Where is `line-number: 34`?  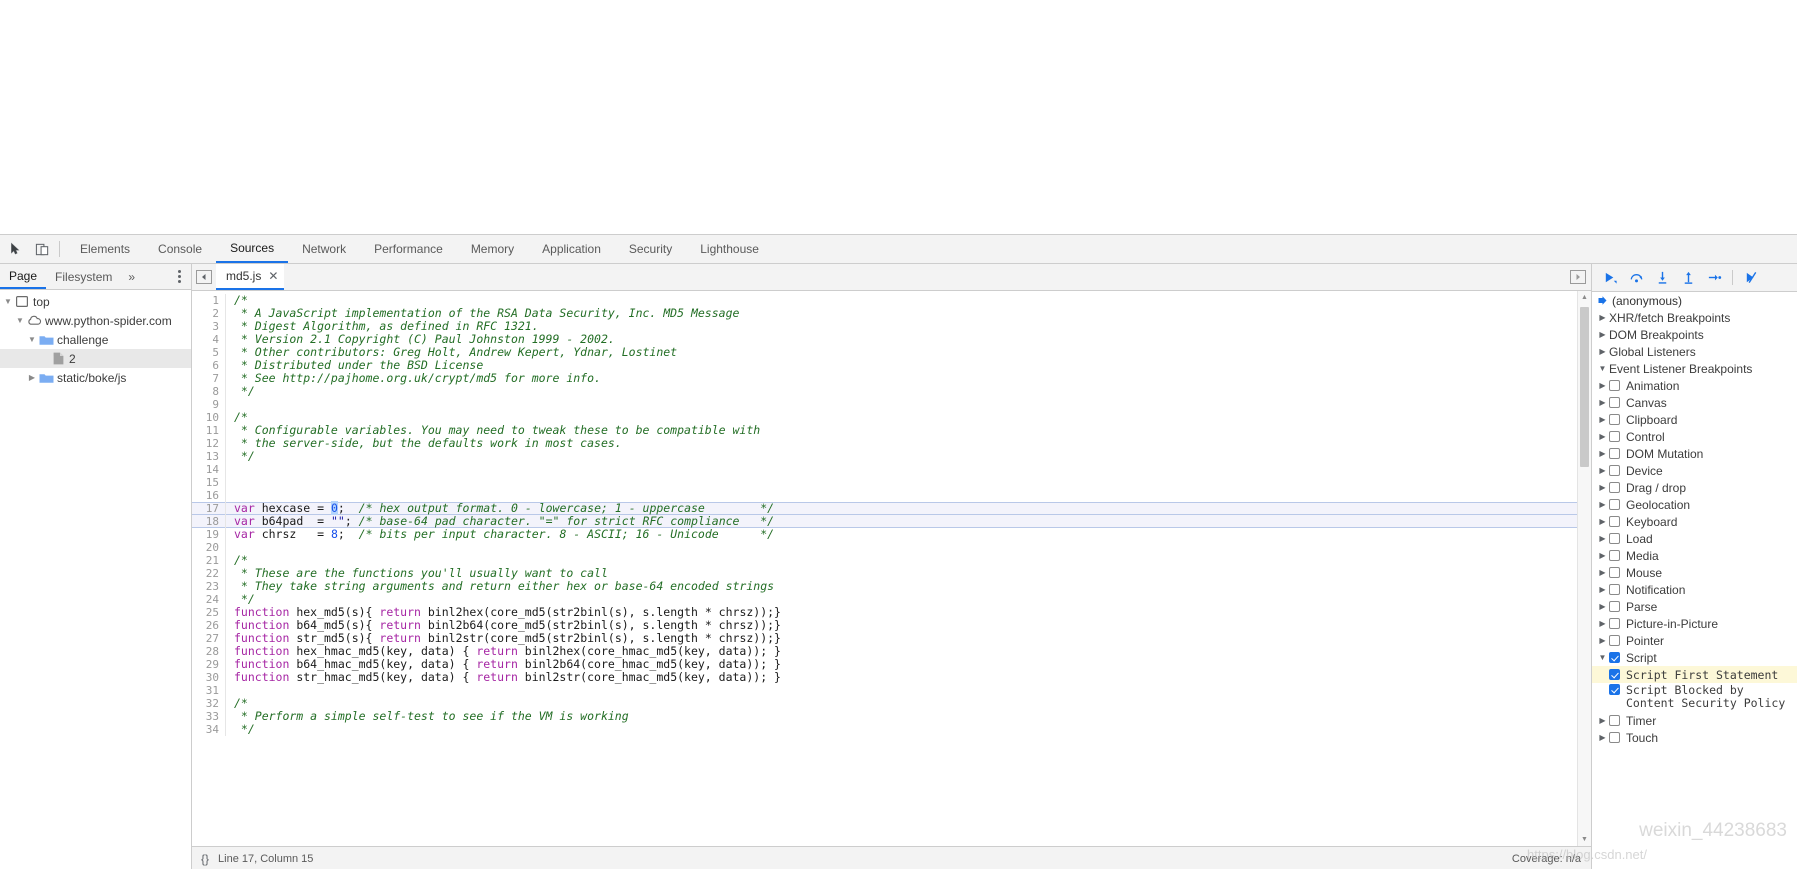 line-number: 34 is located at coordinates (209, 729).